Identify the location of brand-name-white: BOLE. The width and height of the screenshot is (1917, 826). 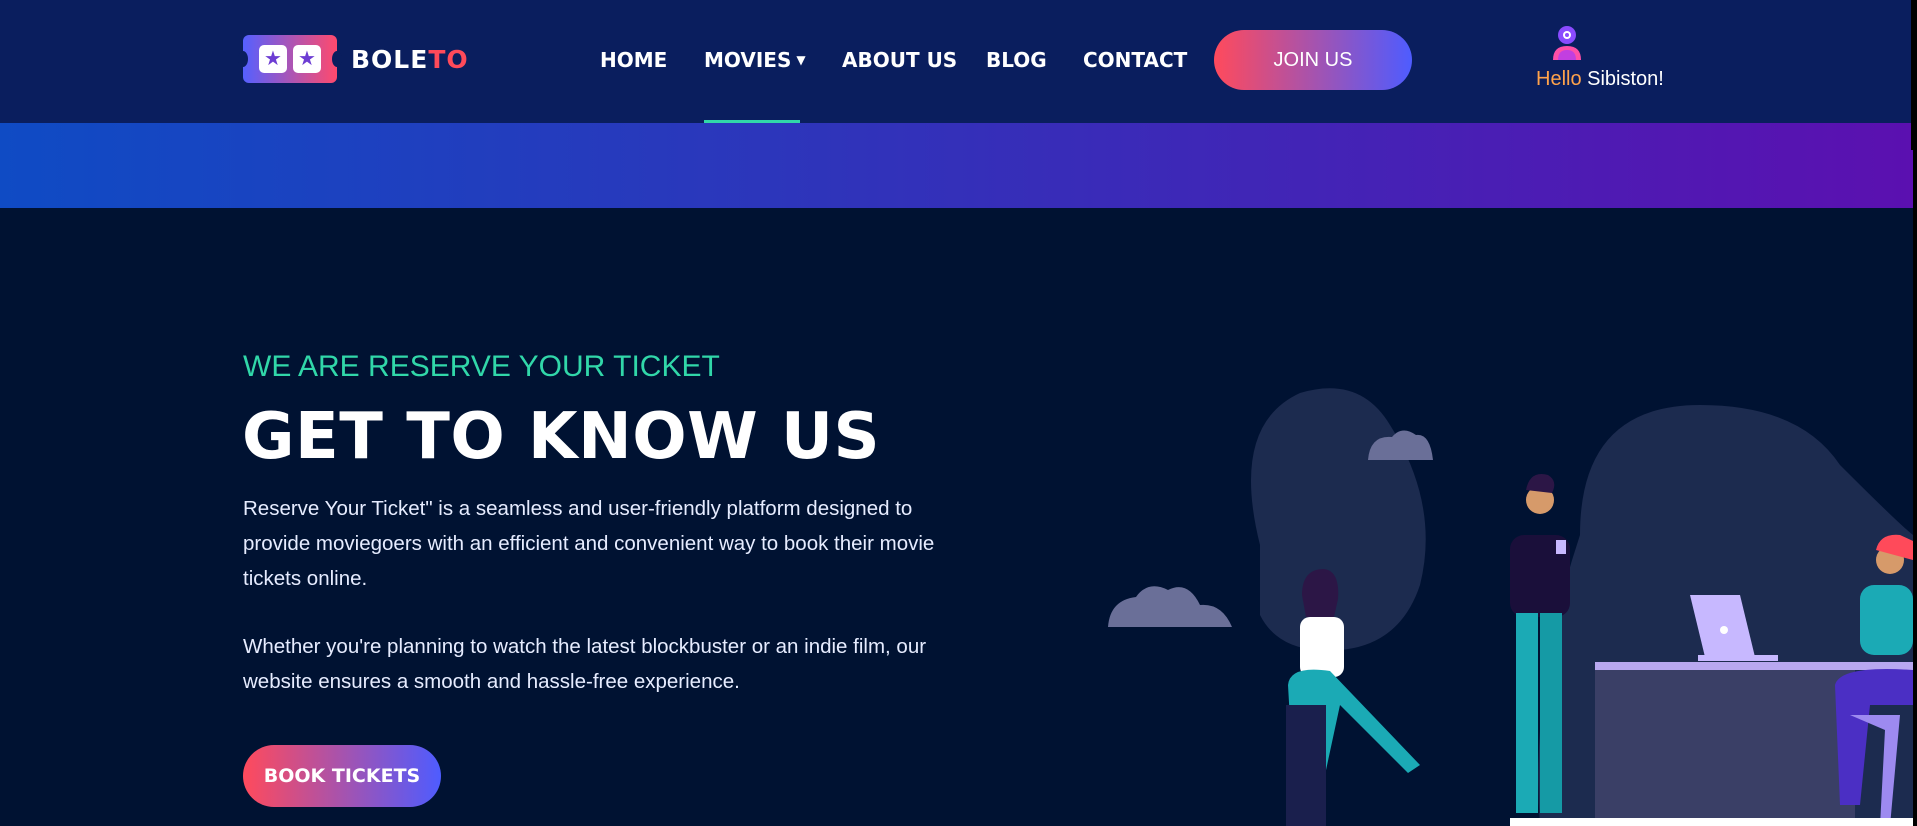
(390, 59).